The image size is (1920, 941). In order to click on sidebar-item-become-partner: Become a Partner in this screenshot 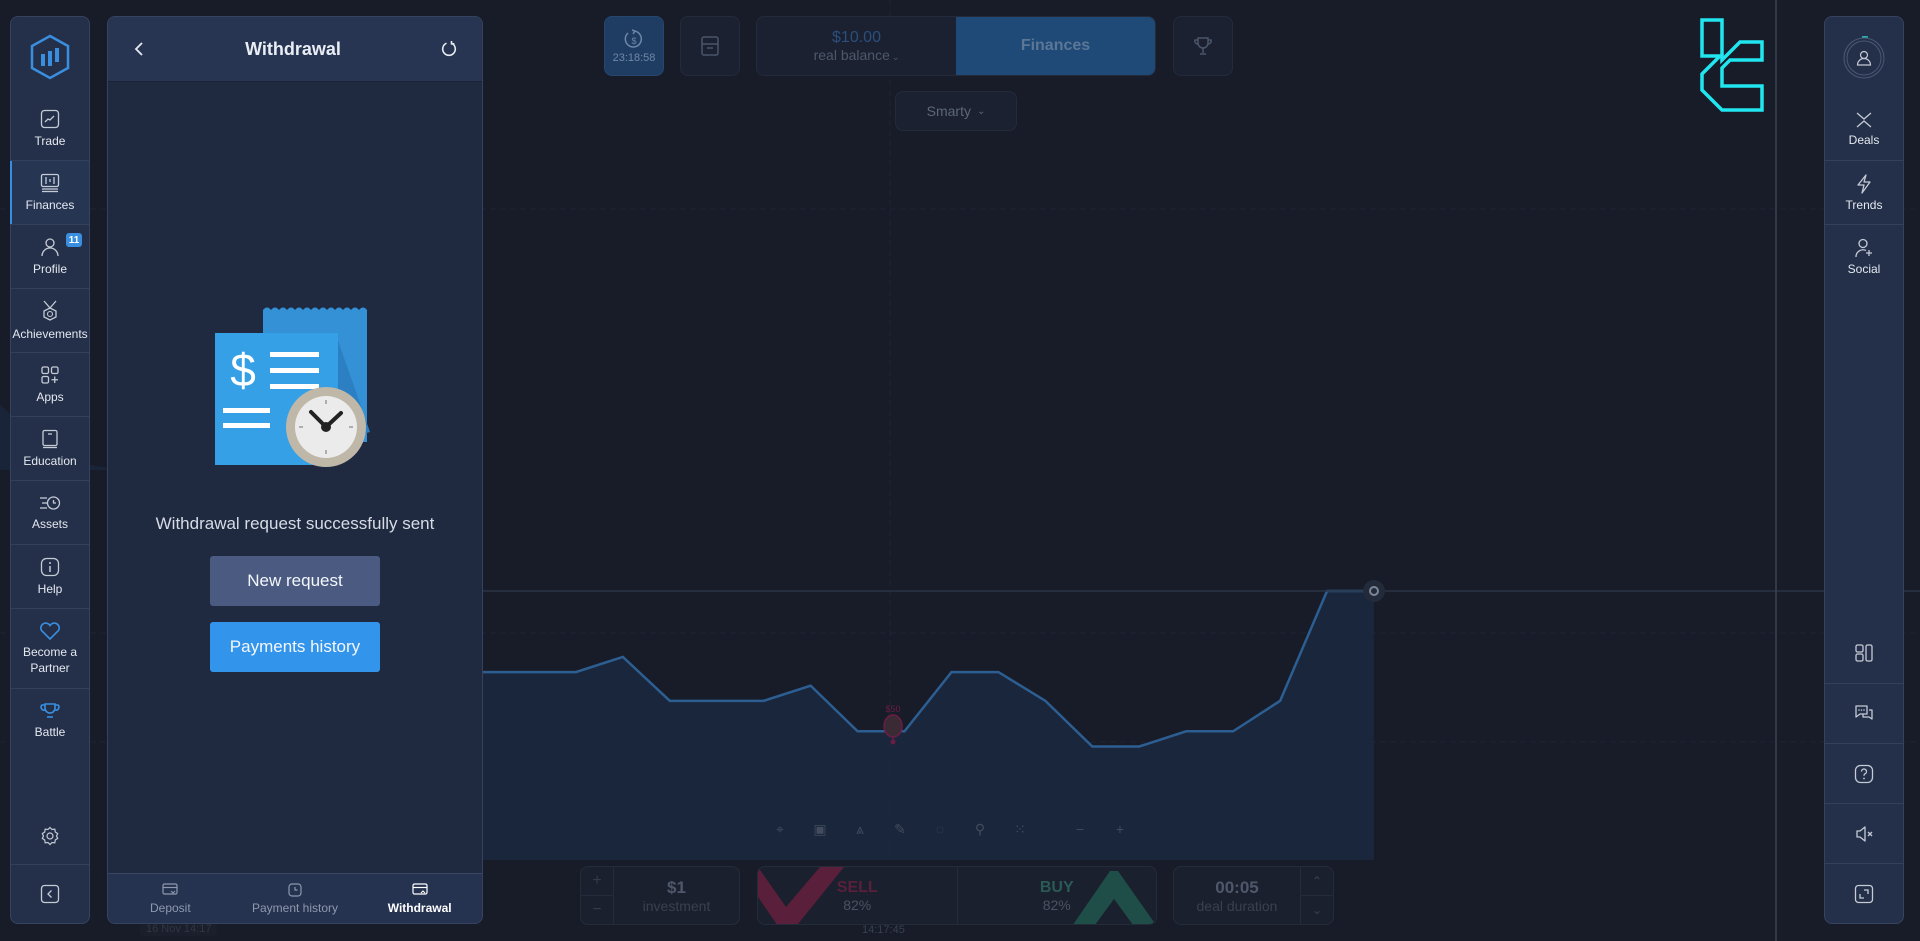, I will do `click(50, 649)`.